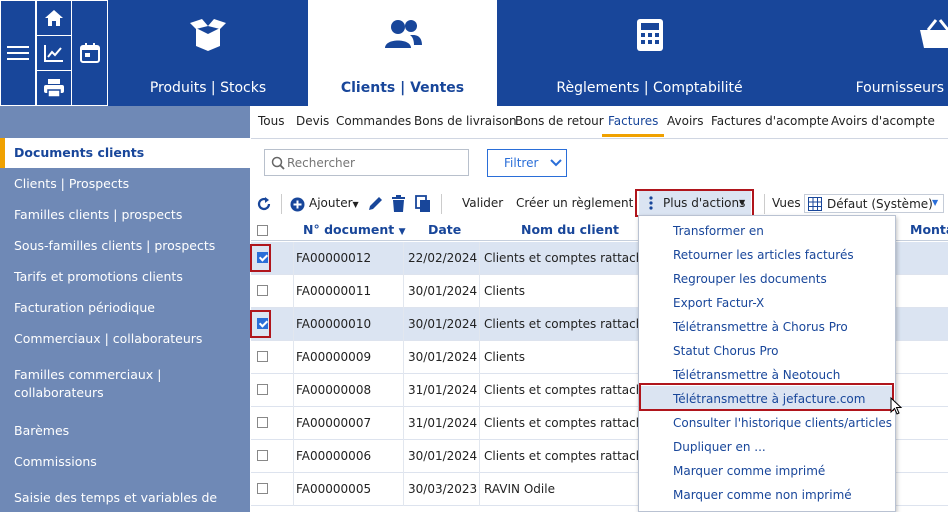 The width and height of the screenshot is (948, 512). I want to click on edit-icon, so click(375, 204).